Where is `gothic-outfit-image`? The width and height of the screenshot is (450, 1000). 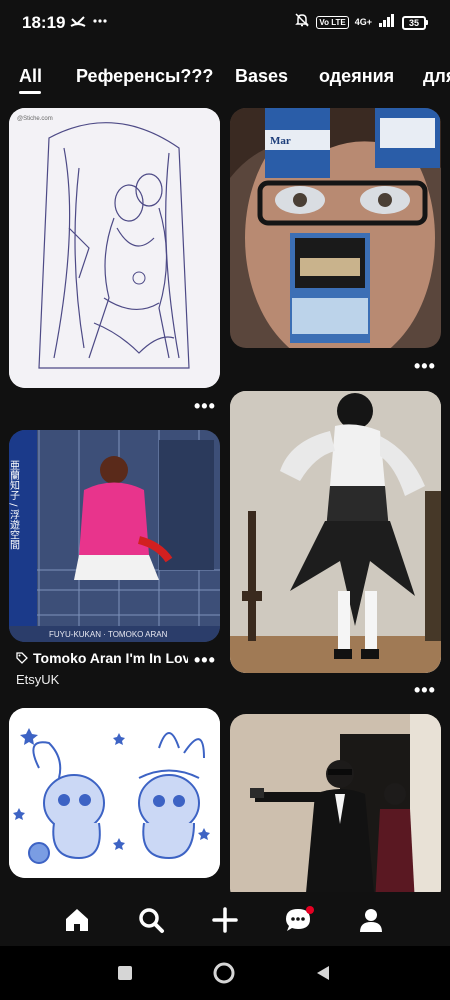 gothic-outfit-image is located at coordinates (335, 532).